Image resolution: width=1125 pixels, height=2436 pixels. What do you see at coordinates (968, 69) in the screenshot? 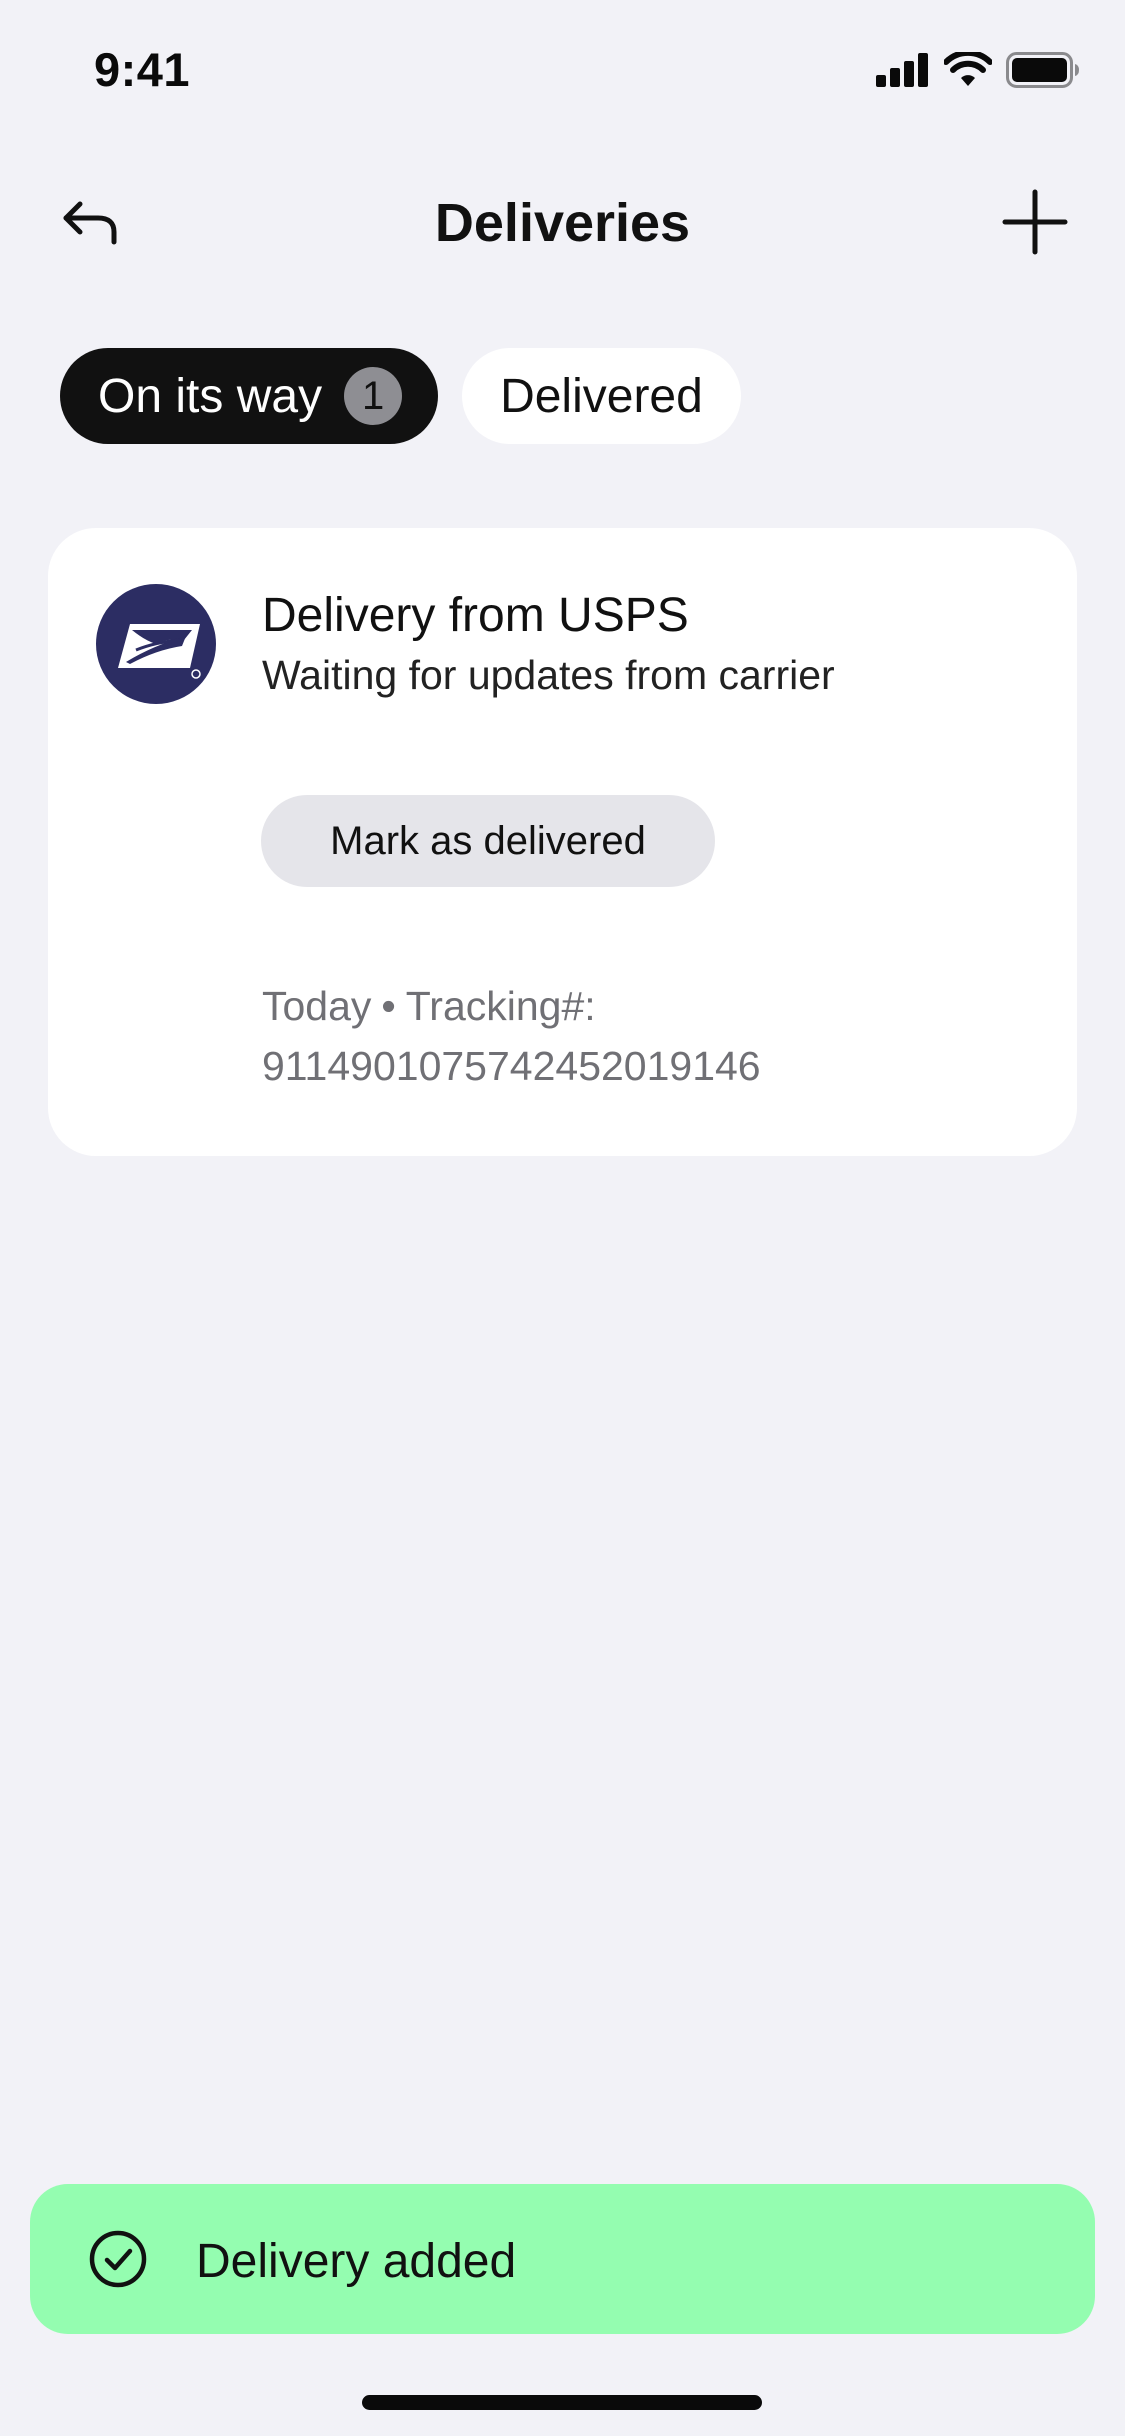
I see `wifi-icon` at bounding box center [968, 69].